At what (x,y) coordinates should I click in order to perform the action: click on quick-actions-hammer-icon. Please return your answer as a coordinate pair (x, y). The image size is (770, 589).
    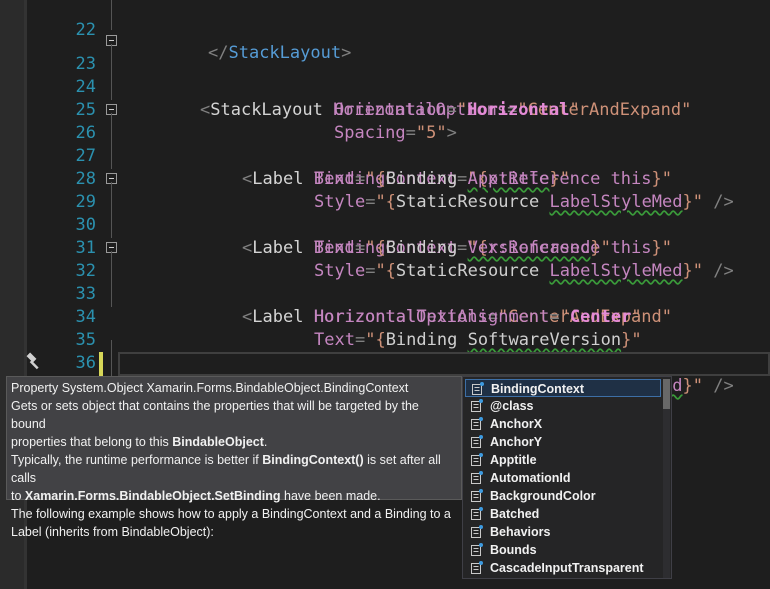
    Looking at the image, I should click on (34, 362).